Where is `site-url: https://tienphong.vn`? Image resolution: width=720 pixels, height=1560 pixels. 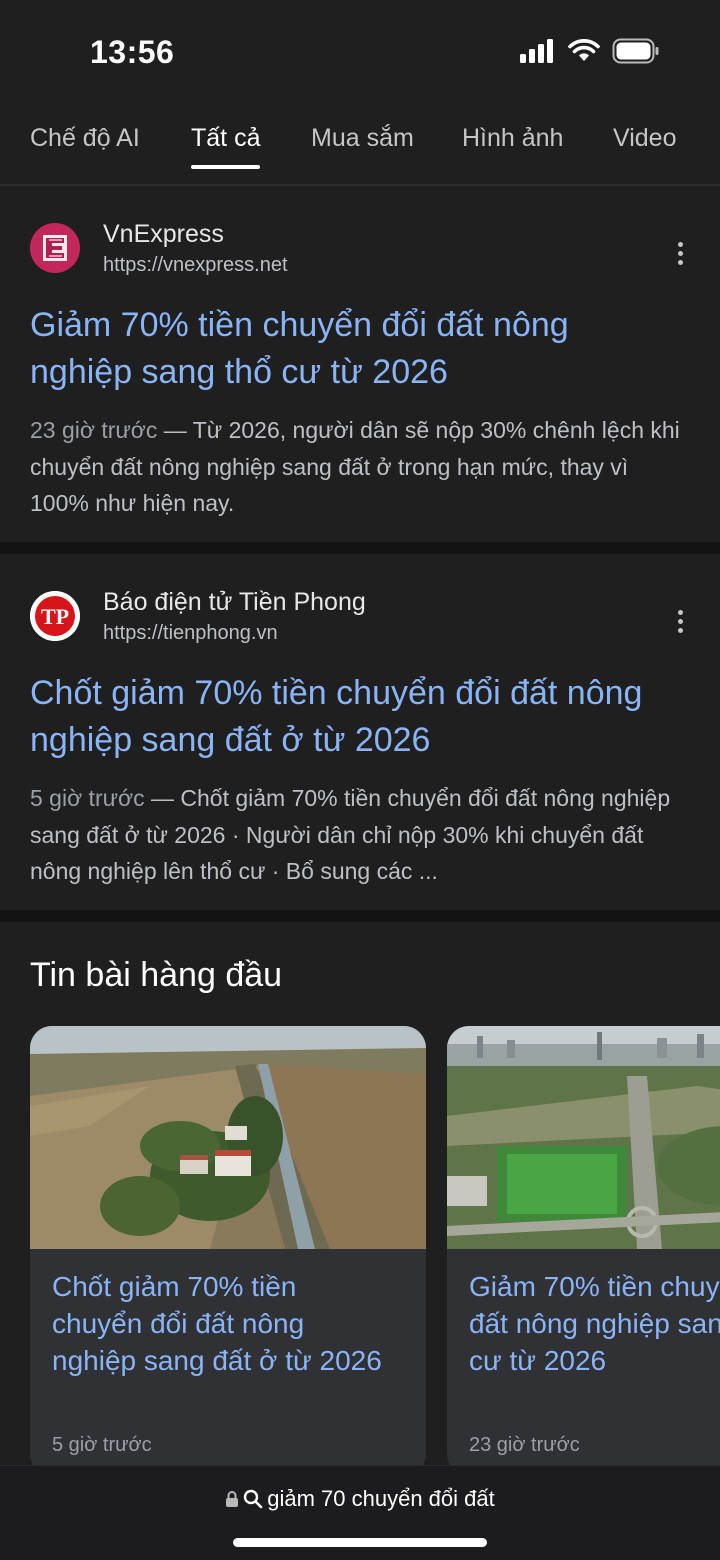 site-url: https://tienphong.vn is located at coordinates (190, 633).